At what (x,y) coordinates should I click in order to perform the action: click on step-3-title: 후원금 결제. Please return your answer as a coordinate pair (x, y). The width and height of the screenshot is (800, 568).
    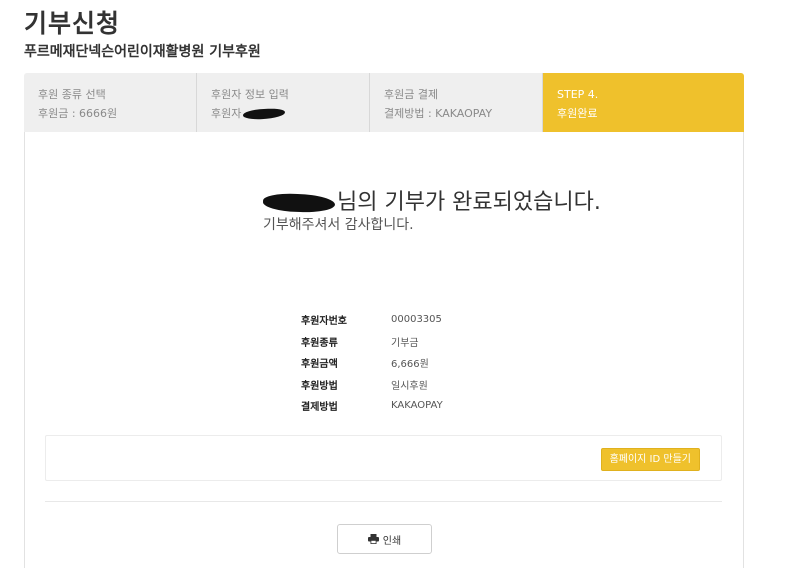
    Looking at the image, I should click on (411, 94).